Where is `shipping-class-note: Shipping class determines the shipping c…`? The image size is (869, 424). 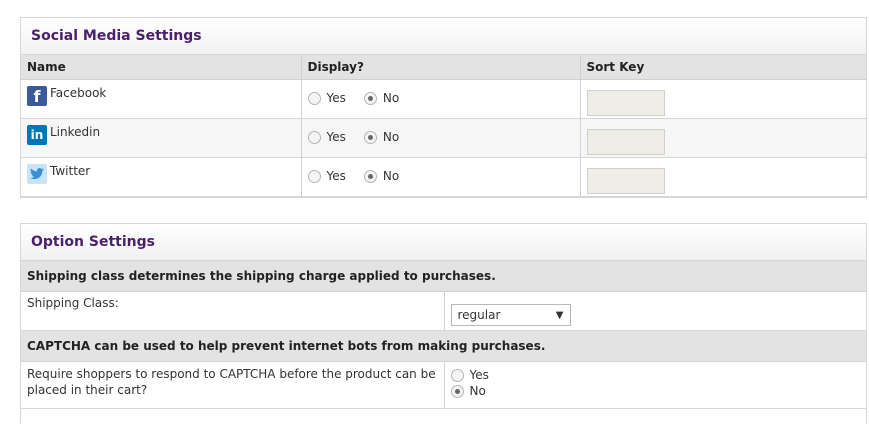
shipping-class-note: Shipping class determines the shipping c… is located at coordinates (443, 276).